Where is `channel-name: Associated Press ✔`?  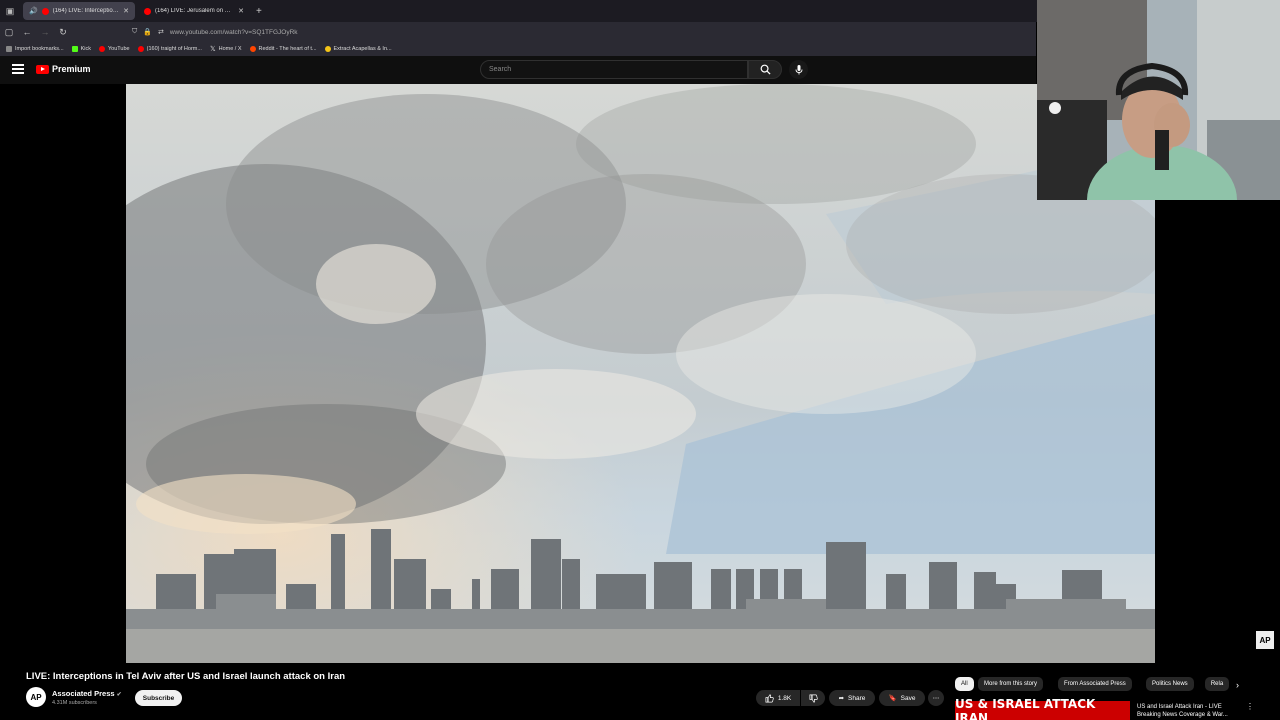 channel-name: Associated Press ✔ is located at coordinates (87, 693).